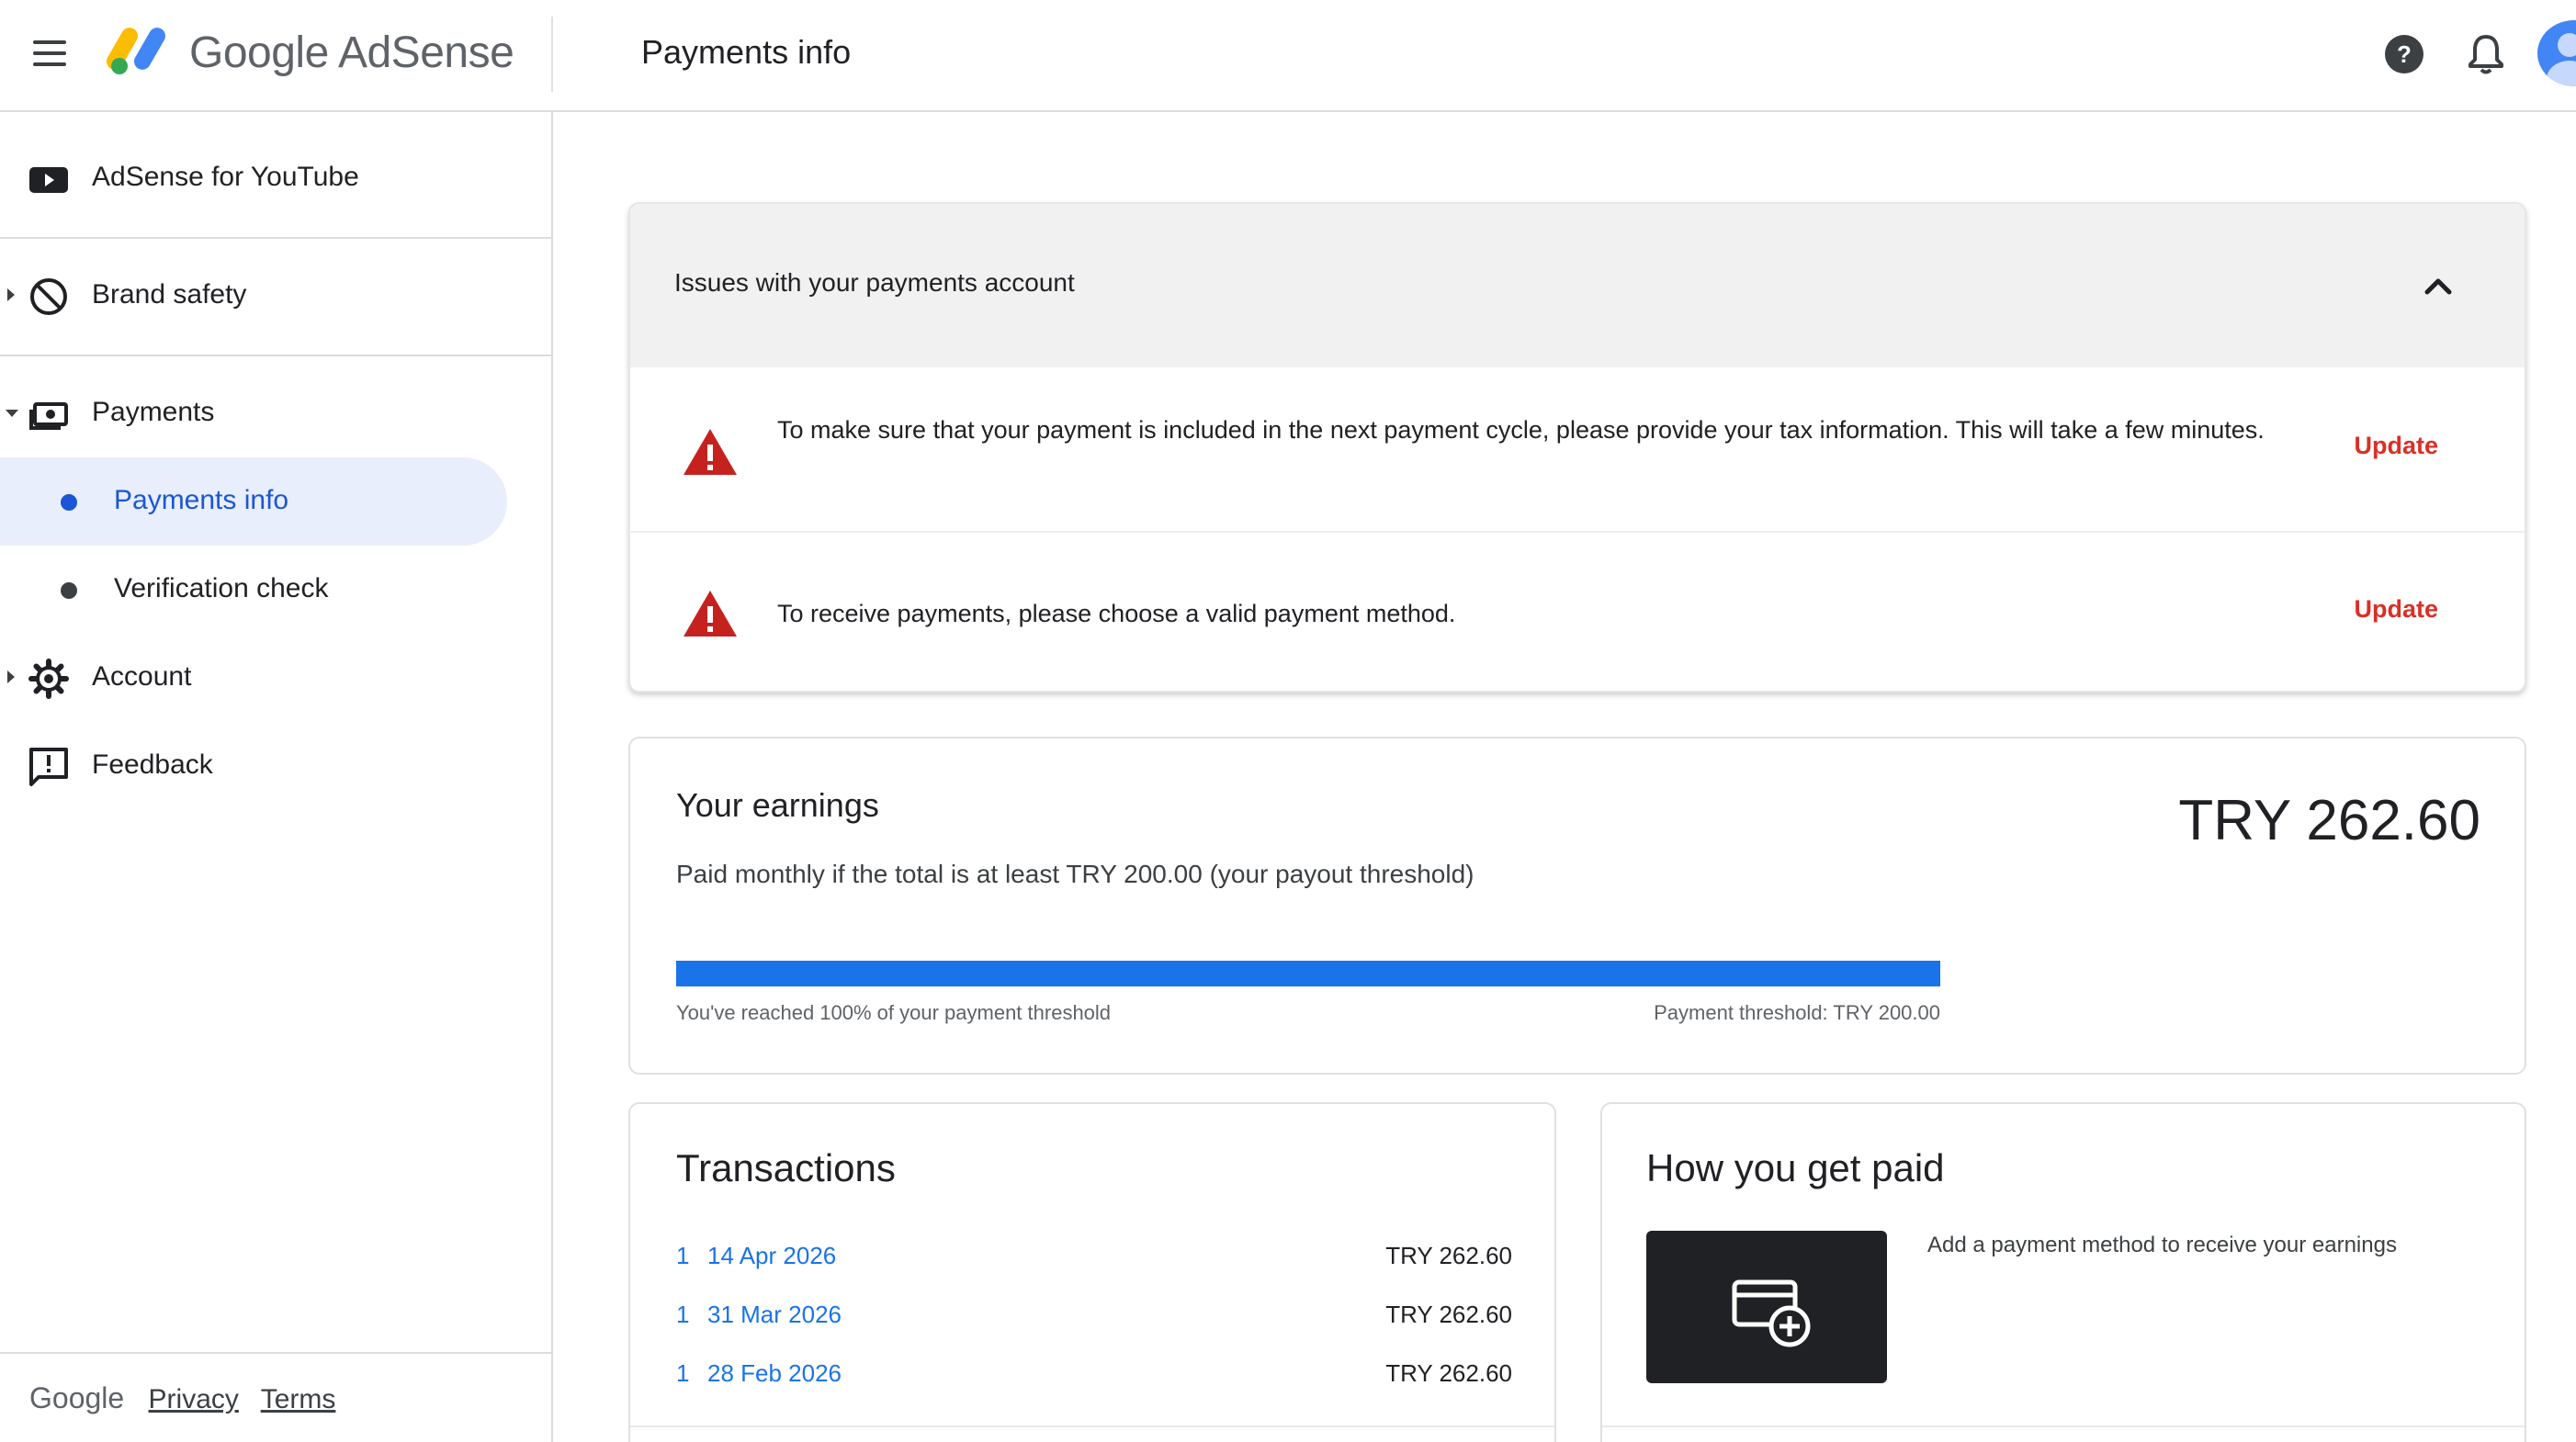 The height and width of the screenshot is (1442, 2576). What do you see at coordinates (69, 590) in the screenshot?
I see `bullet-dot-icon` at bounding box center [69, 590].